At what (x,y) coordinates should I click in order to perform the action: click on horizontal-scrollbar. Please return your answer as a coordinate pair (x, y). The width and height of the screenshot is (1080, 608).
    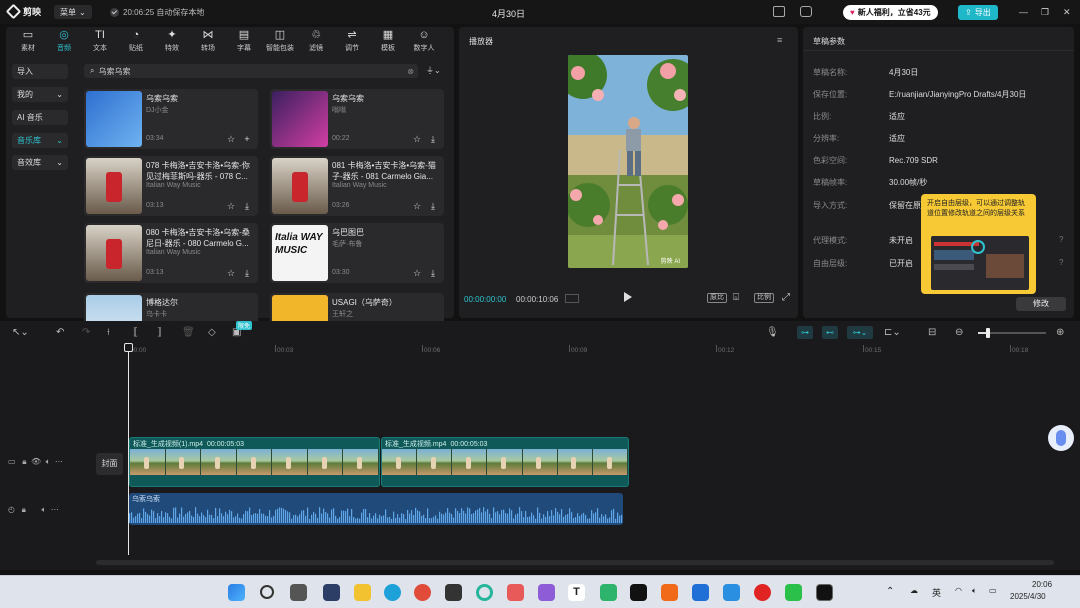
    Looking at the image, I should click on (575, 562).